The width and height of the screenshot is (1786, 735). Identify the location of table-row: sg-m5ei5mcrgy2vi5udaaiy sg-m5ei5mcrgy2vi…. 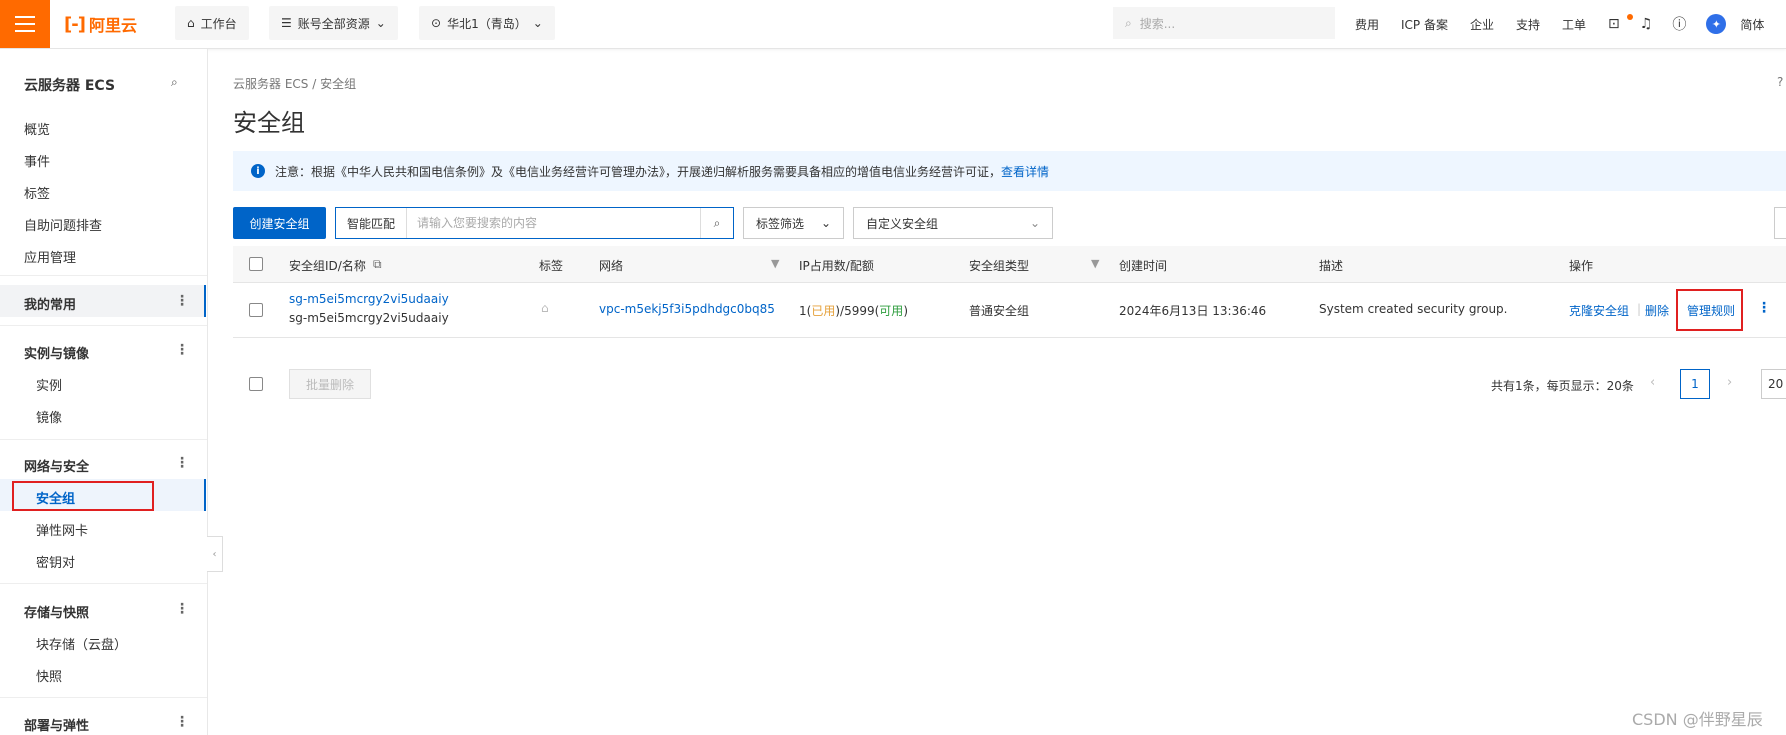
(1009, 310).